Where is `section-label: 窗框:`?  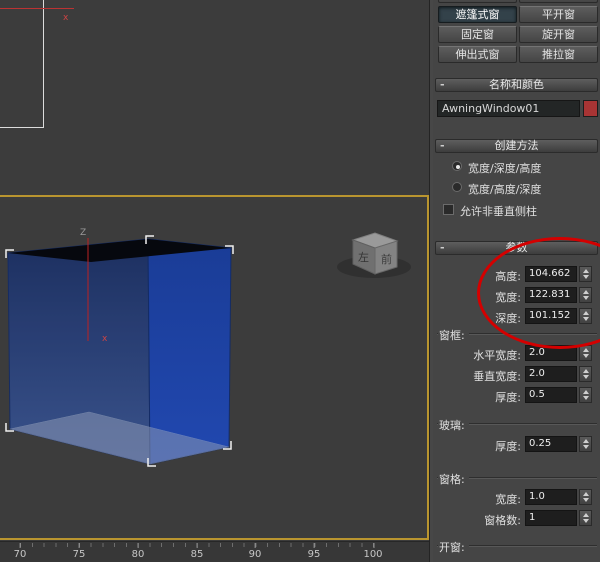 section-label: 窗框: is located at coordinates (453, 335).